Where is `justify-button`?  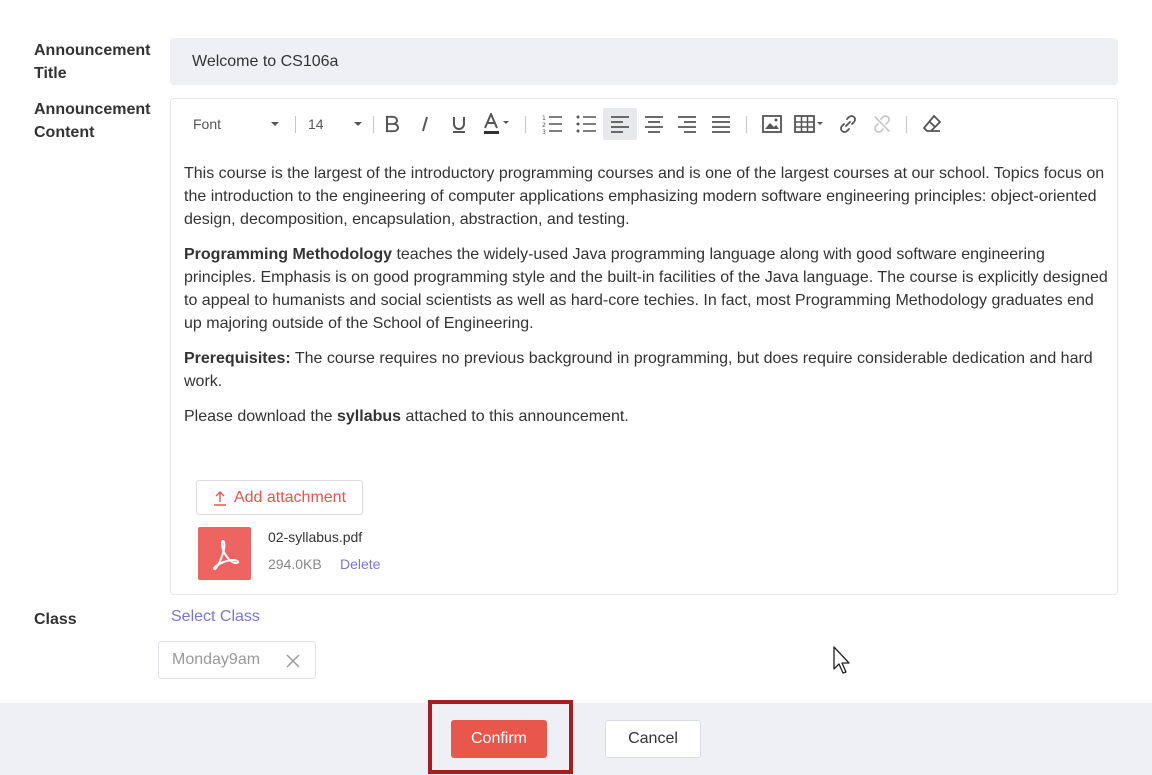
justify-button is located at coordinates (721, 124).